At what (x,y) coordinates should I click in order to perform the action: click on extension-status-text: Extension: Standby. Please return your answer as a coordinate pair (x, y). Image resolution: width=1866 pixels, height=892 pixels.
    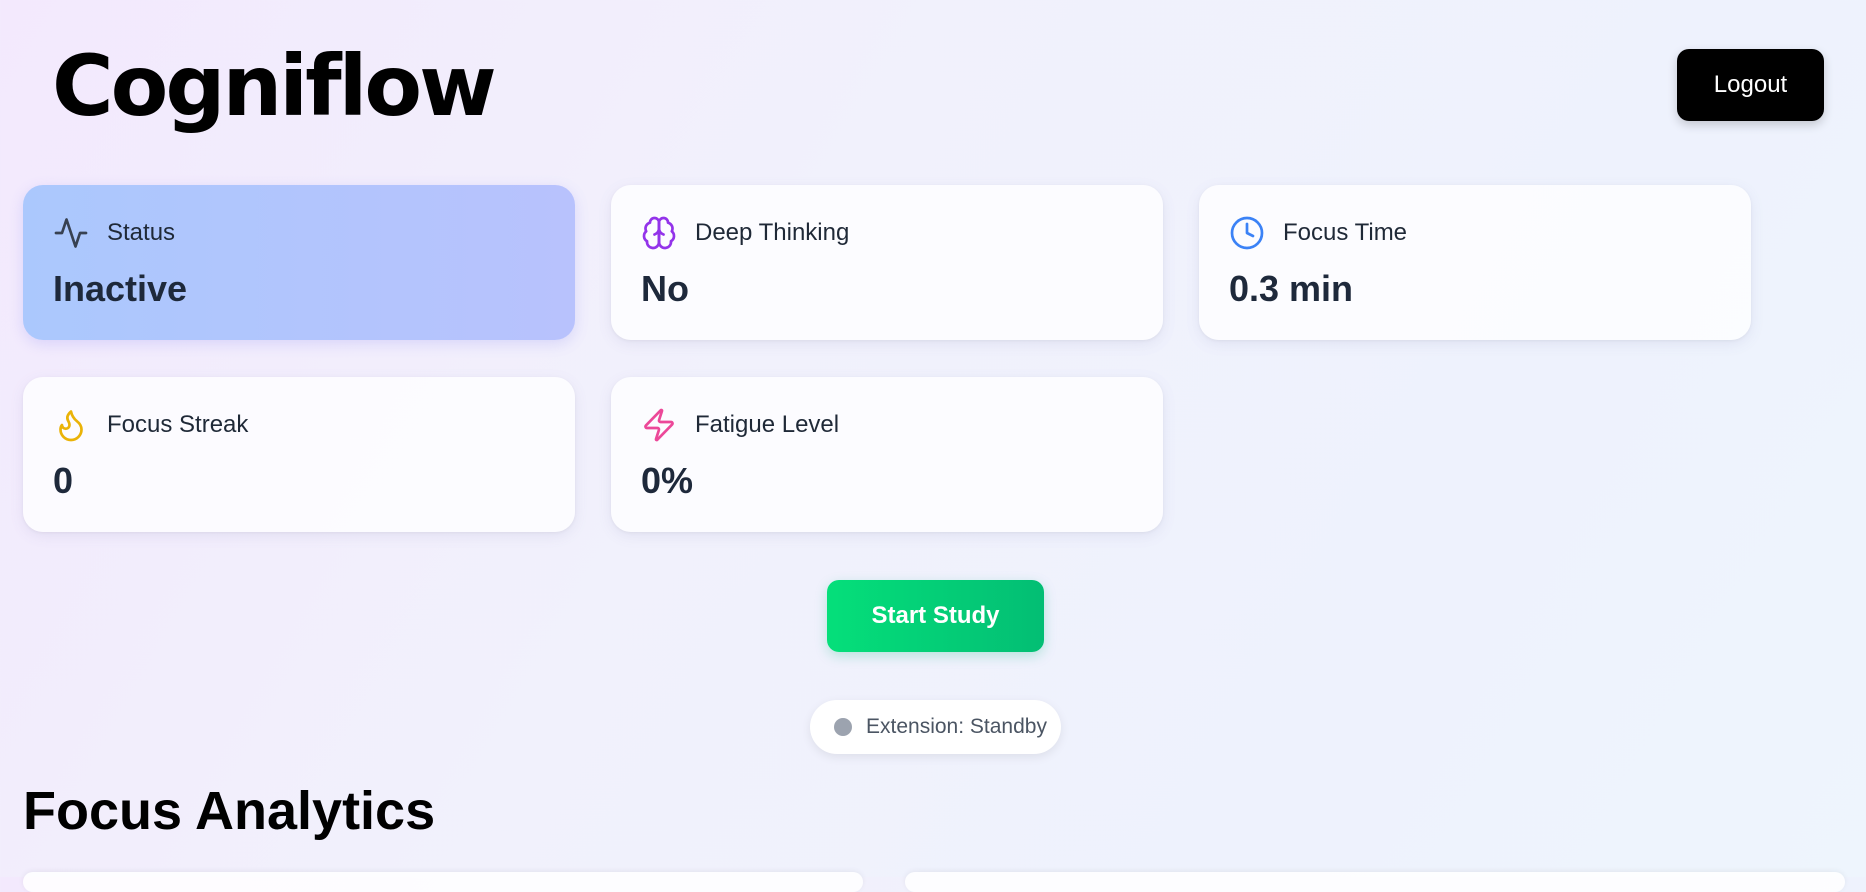
    Looking at the image, I should click on (956, 726).